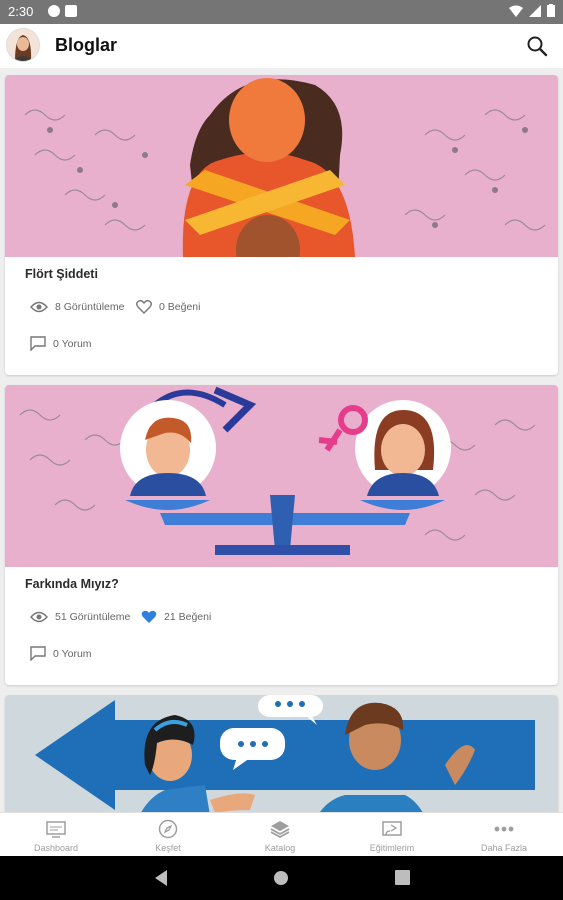 This screenshot has height=900, width=563. Describe the element at coordinates (168, 848) in the screenshot. I see `nav-label-explore: Keşfet` at that location.